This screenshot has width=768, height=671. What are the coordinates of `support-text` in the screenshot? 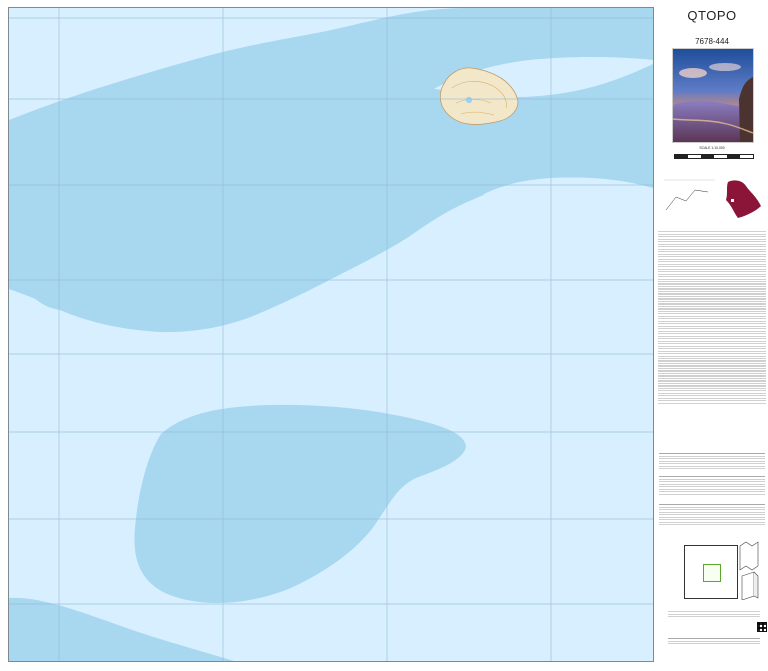 It's located at (714, 614).